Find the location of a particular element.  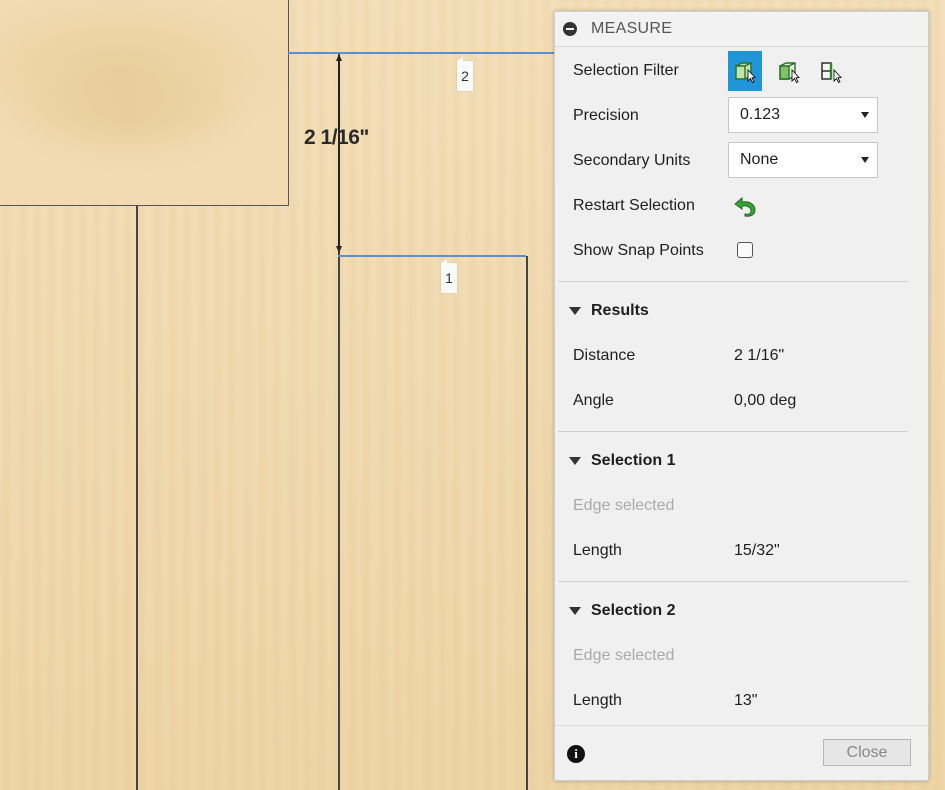

show-snap-points-row: Show Snap Points is located at coordinates (741, 250).